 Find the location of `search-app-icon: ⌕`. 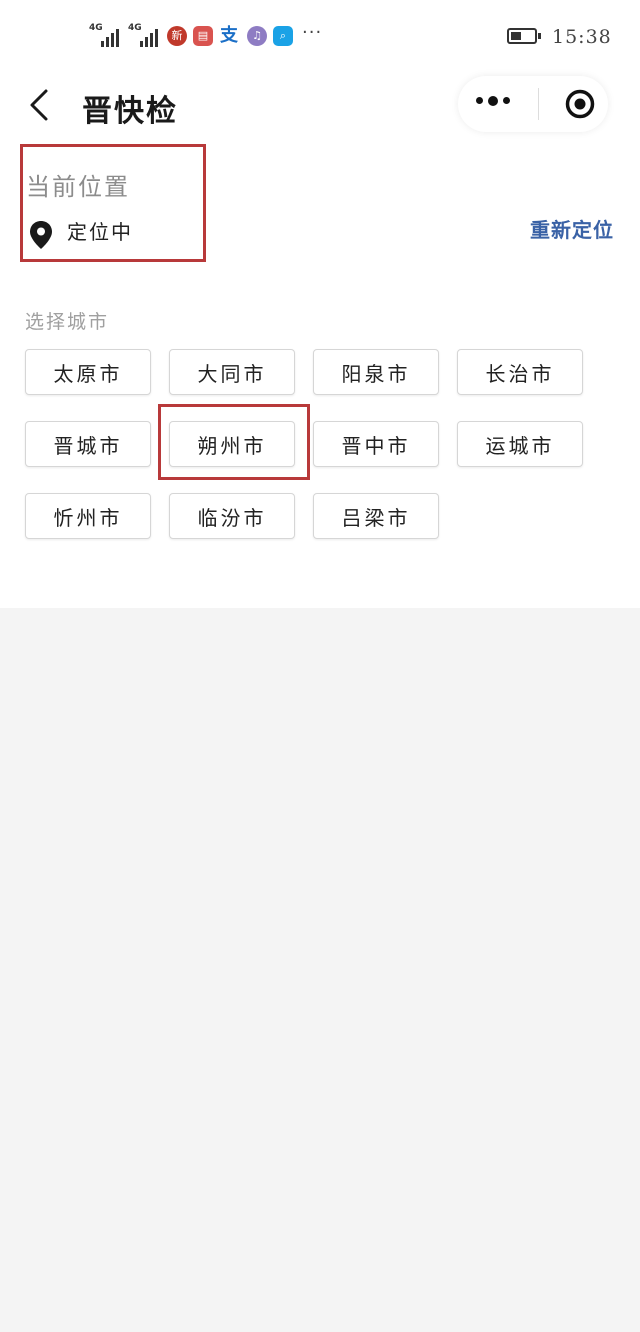

search-app-icon: ⌕ is located at coordinates (283, 36).